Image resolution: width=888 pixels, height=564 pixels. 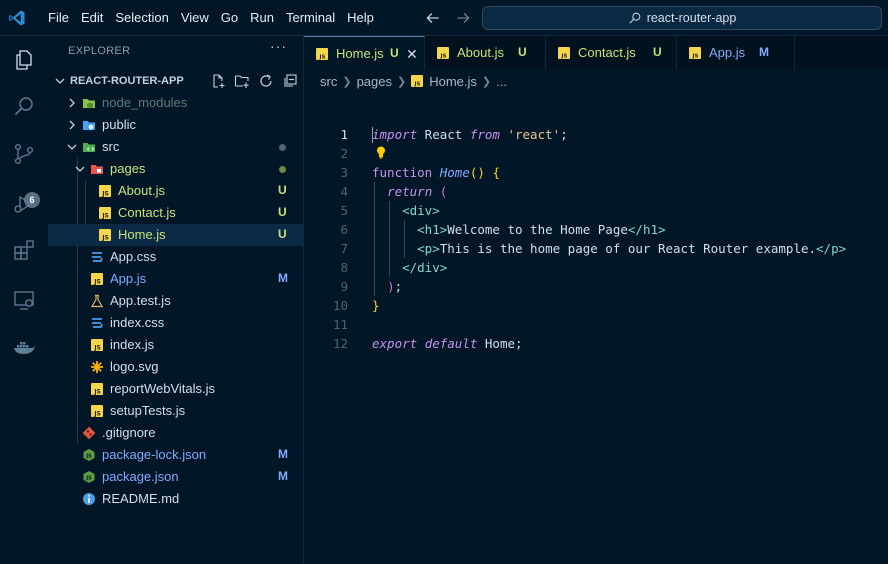 I want to click on menu-go: Go, so click(x=229, y=18).